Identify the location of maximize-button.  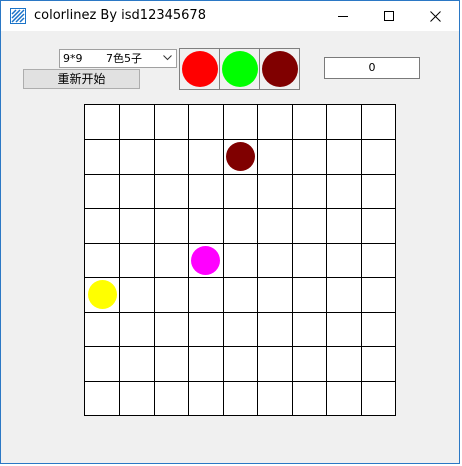
(389, 16).